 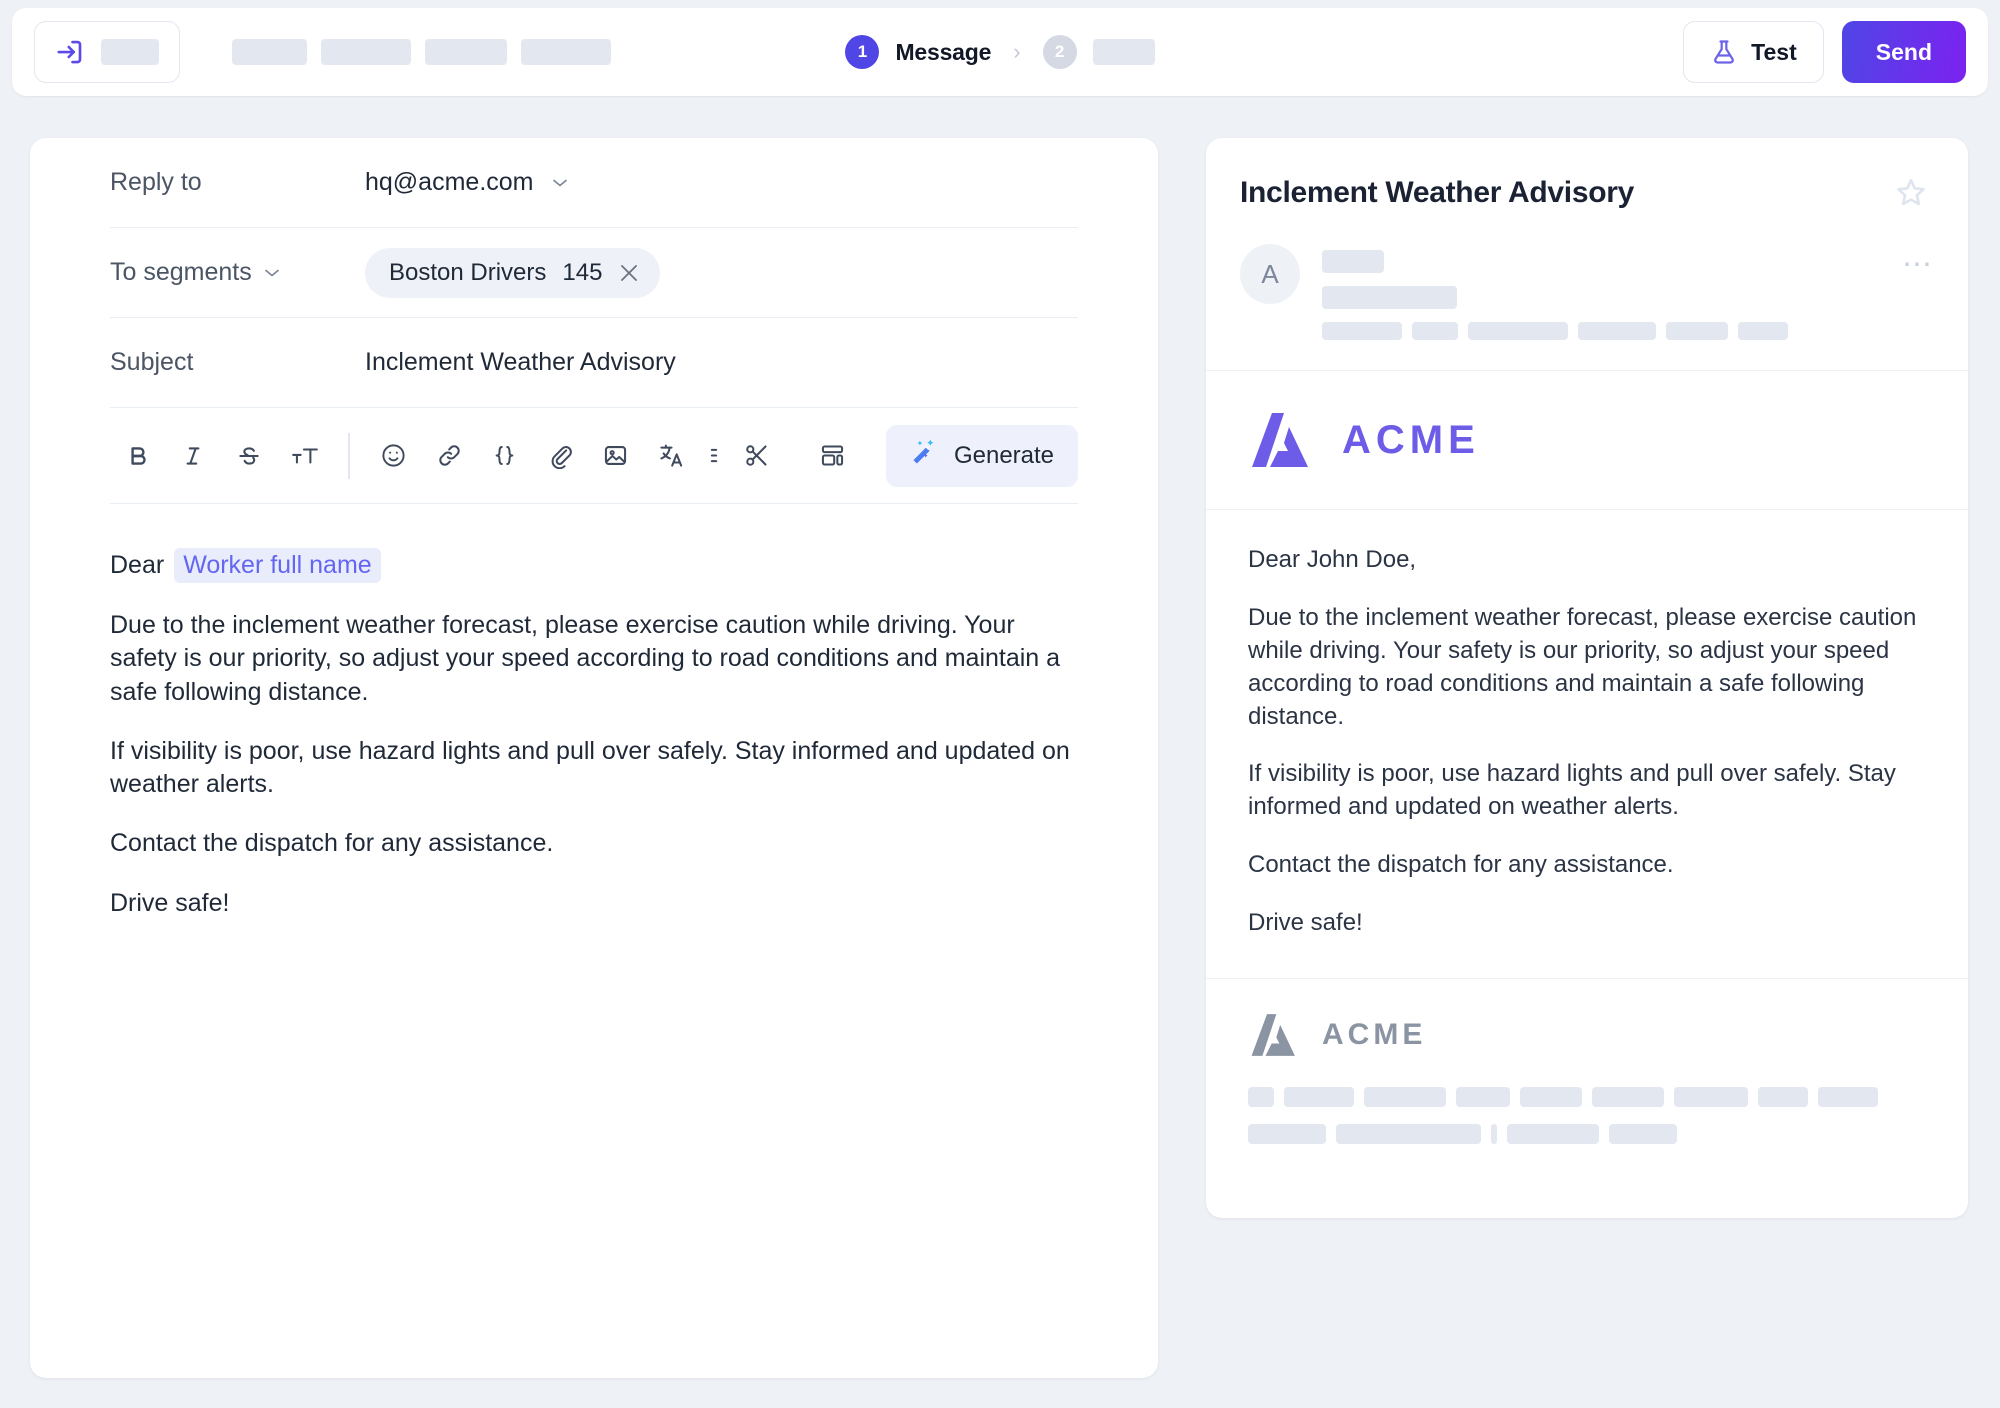 What do you see at coordinates (1587, 1096) in the screenshot?
I see `footer-placeholder-row` at bounding box center [1587, 1096].